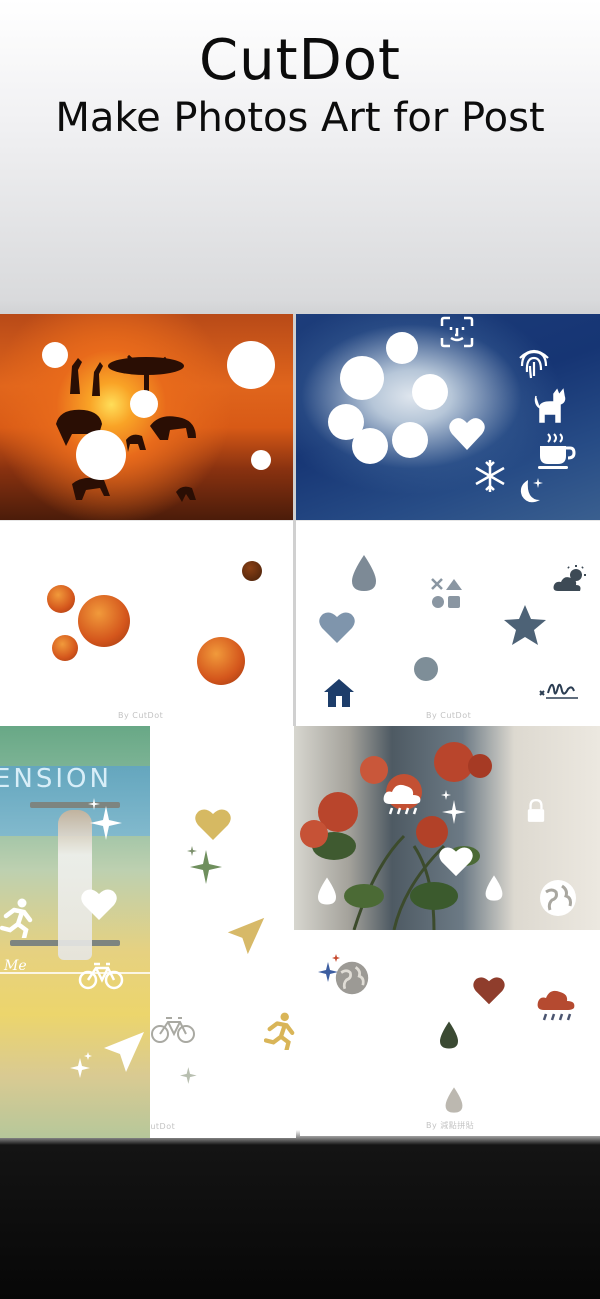 This screenshot has height=1299, width=600. I want to click on savanna-photo-panel, so click(146, 417).